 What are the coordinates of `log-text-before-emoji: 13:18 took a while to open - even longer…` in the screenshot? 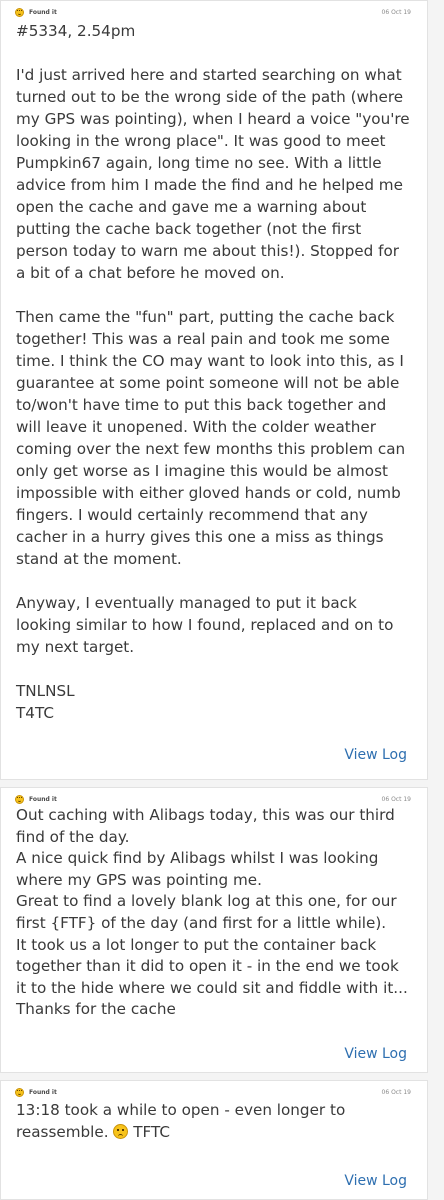 It's located at (181, 1121).